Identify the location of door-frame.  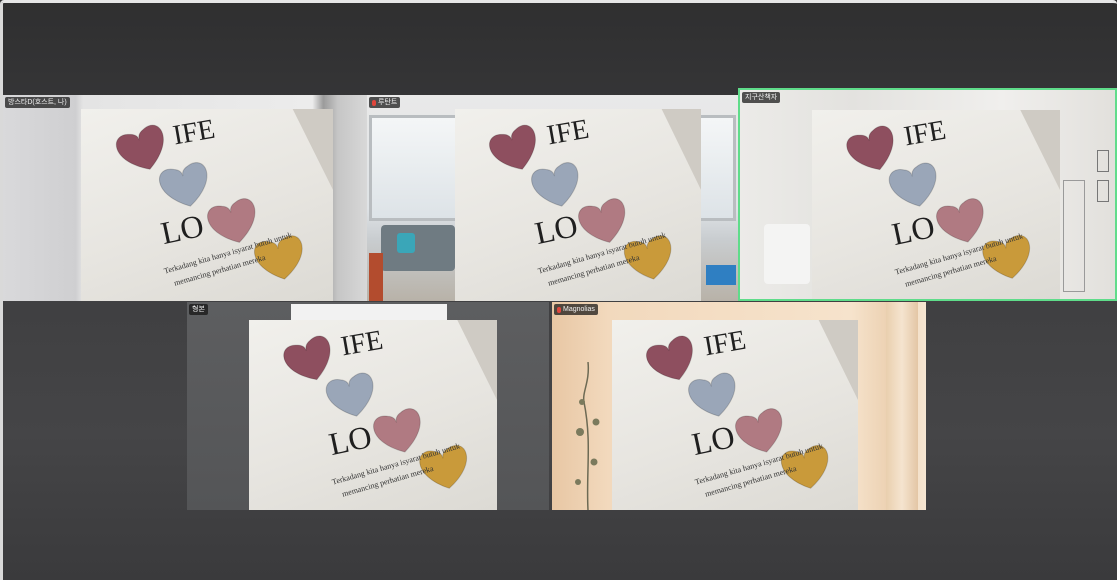
(902, 406).